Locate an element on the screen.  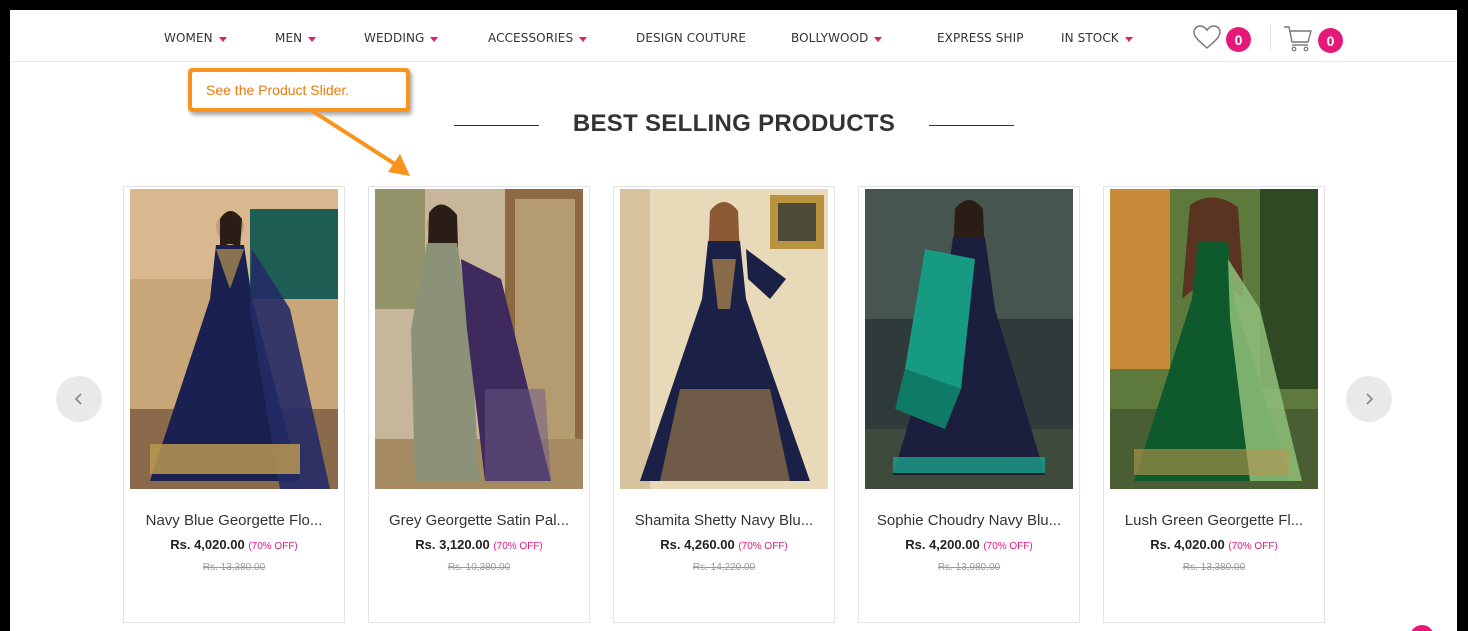
product-price: Rs. 4,200.00 (70% OFF) is located at coordinates (969, 544).